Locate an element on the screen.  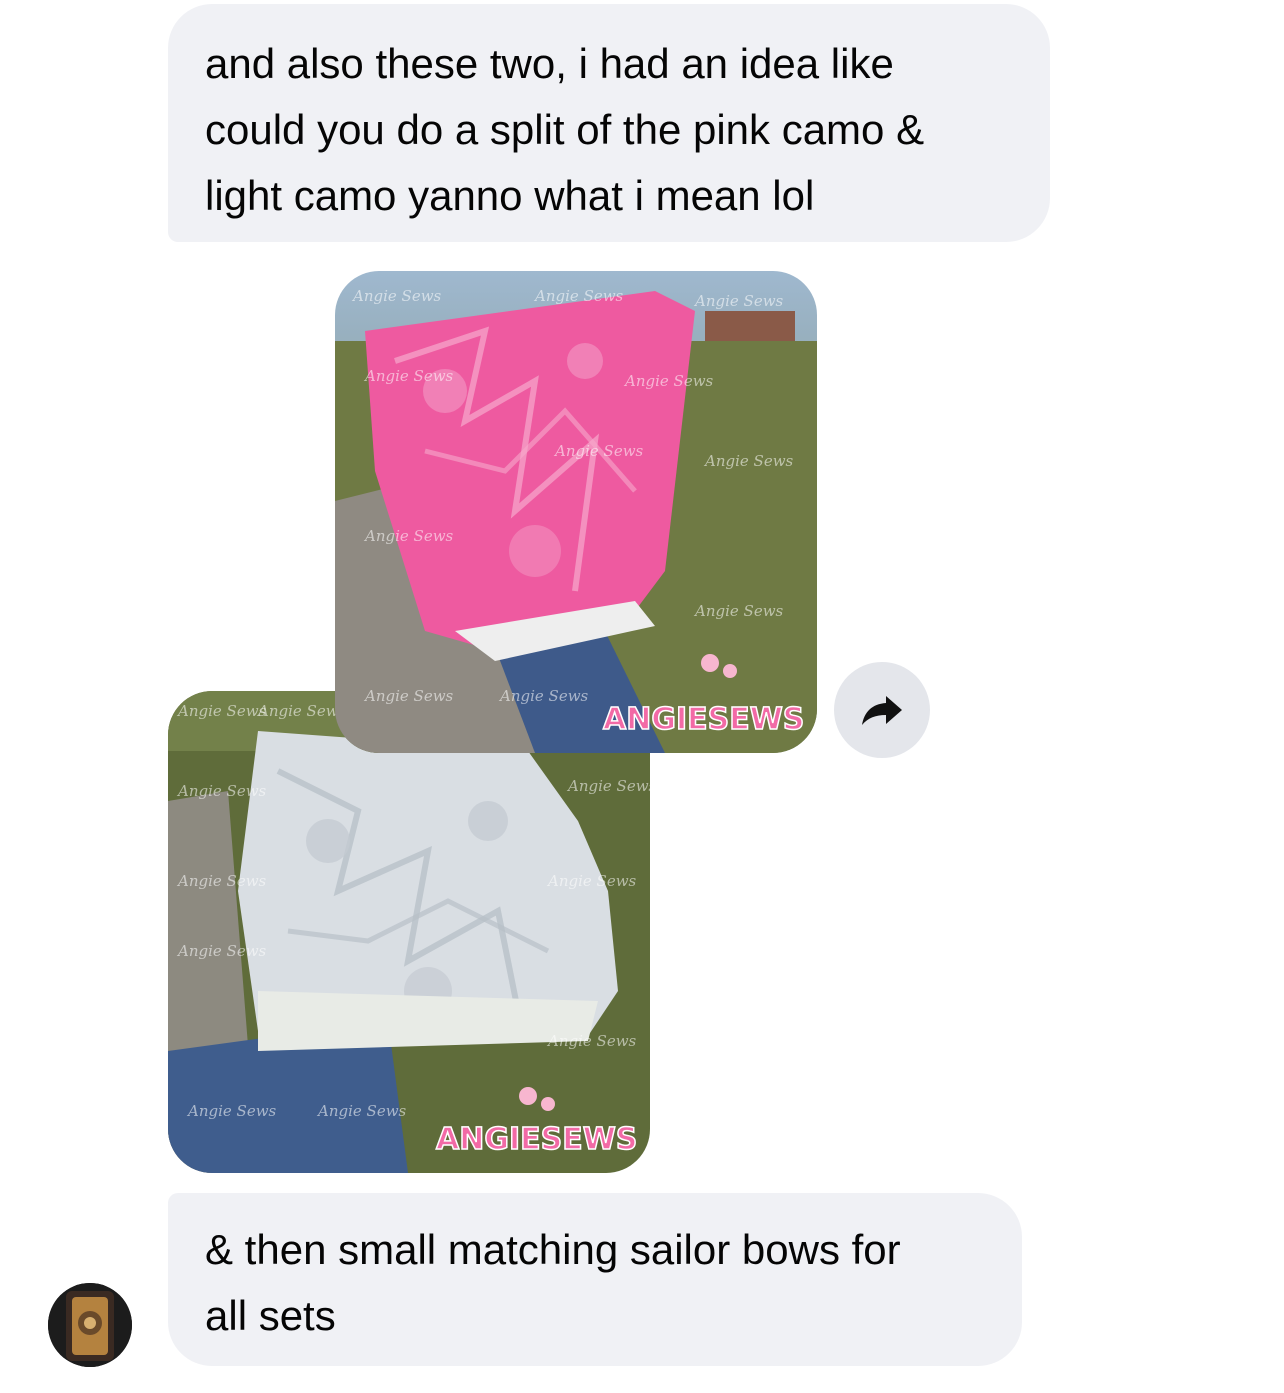
message-text-line: & then small matching sailor bows for is located at coordinates (553, 1249).